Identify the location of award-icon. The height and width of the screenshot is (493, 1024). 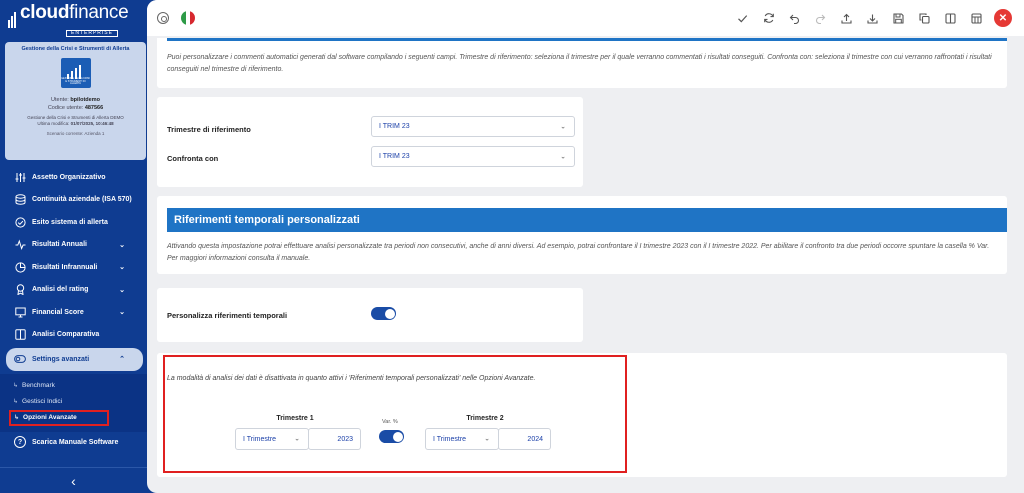
(20, 290).